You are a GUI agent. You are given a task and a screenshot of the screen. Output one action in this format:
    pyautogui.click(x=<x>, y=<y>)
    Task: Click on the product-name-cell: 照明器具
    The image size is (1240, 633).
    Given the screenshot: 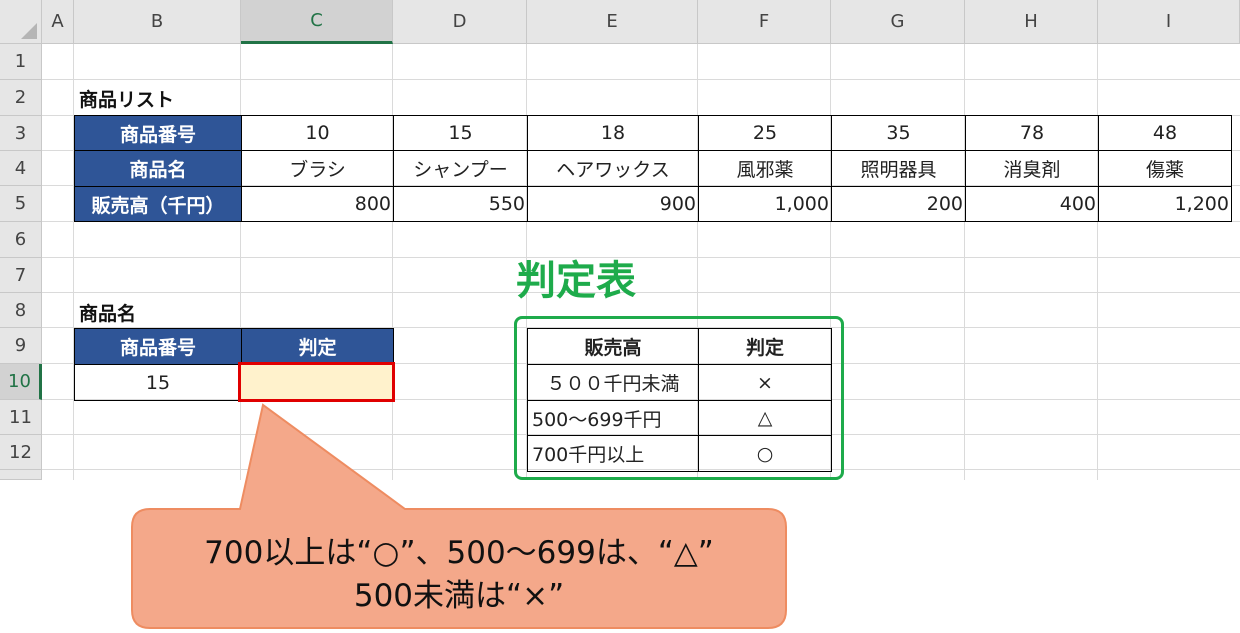 What is the action you would take?
    pyautogui.click(x=898, y=168)
    